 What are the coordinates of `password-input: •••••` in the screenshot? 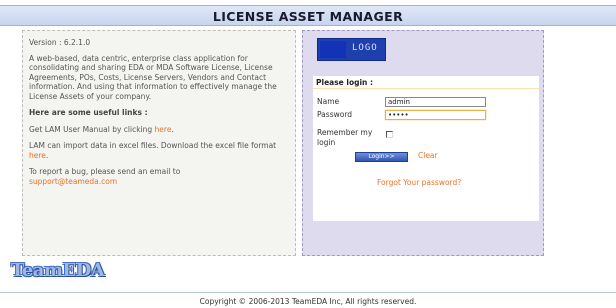 It's located at (435, 115).